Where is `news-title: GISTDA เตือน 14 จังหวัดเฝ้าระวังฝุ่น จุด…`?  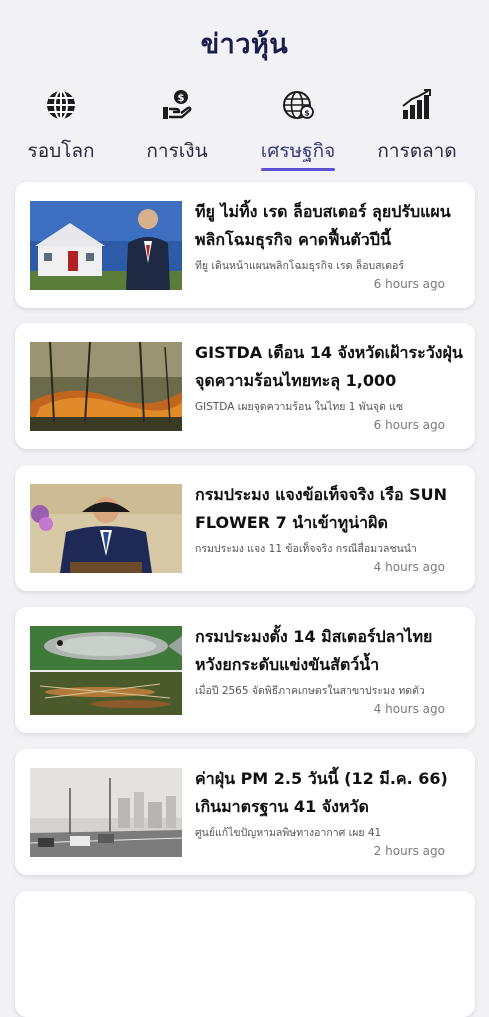 news-title: GISTDA เตือน 14 จังหวัดเฝ้าระวังฝุ่น จุด… is located at coordinates (329, 366).